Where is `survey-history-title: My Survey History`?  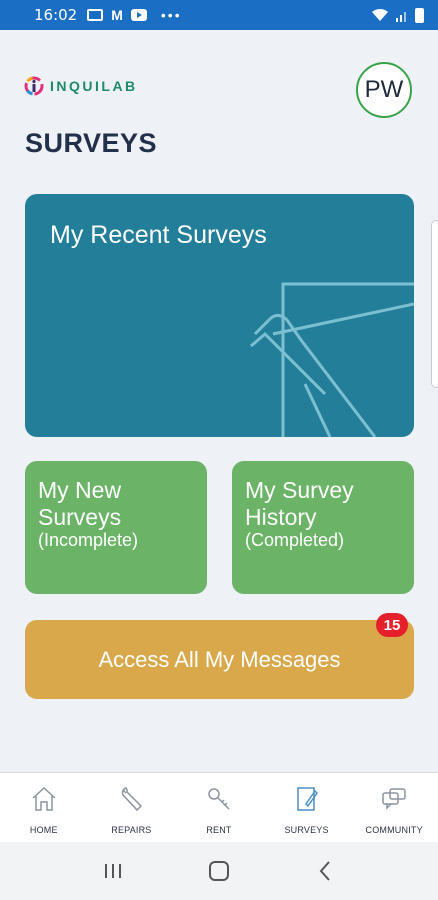
survey-history-title: My Survey History is located at coordinates (299, 503).